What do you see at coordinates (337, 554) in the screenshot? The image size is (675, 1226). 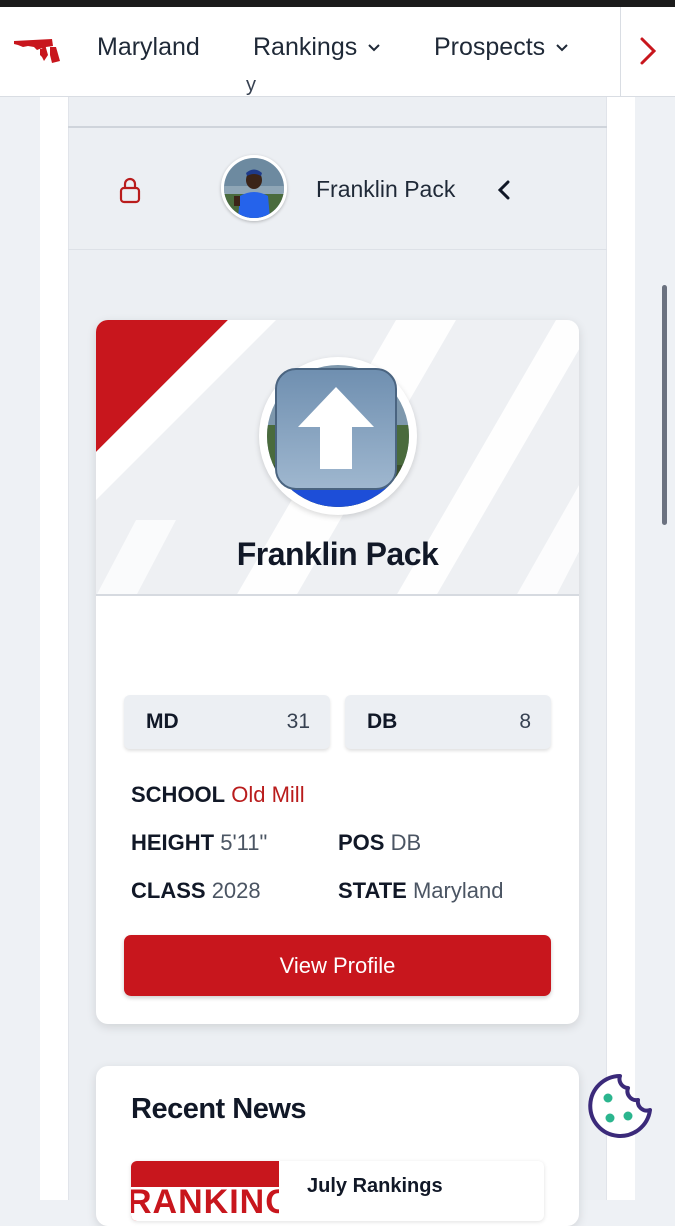 I see `player-card-name: Franklin Pack` at bounding box center [337, 554].